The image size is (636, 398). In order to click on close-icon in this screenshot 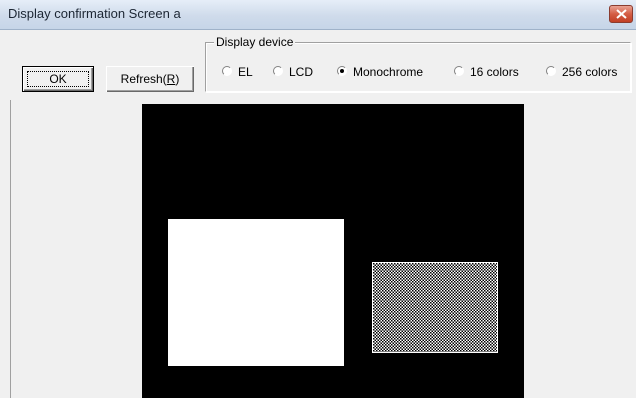, I will do `click(621, 14)`.